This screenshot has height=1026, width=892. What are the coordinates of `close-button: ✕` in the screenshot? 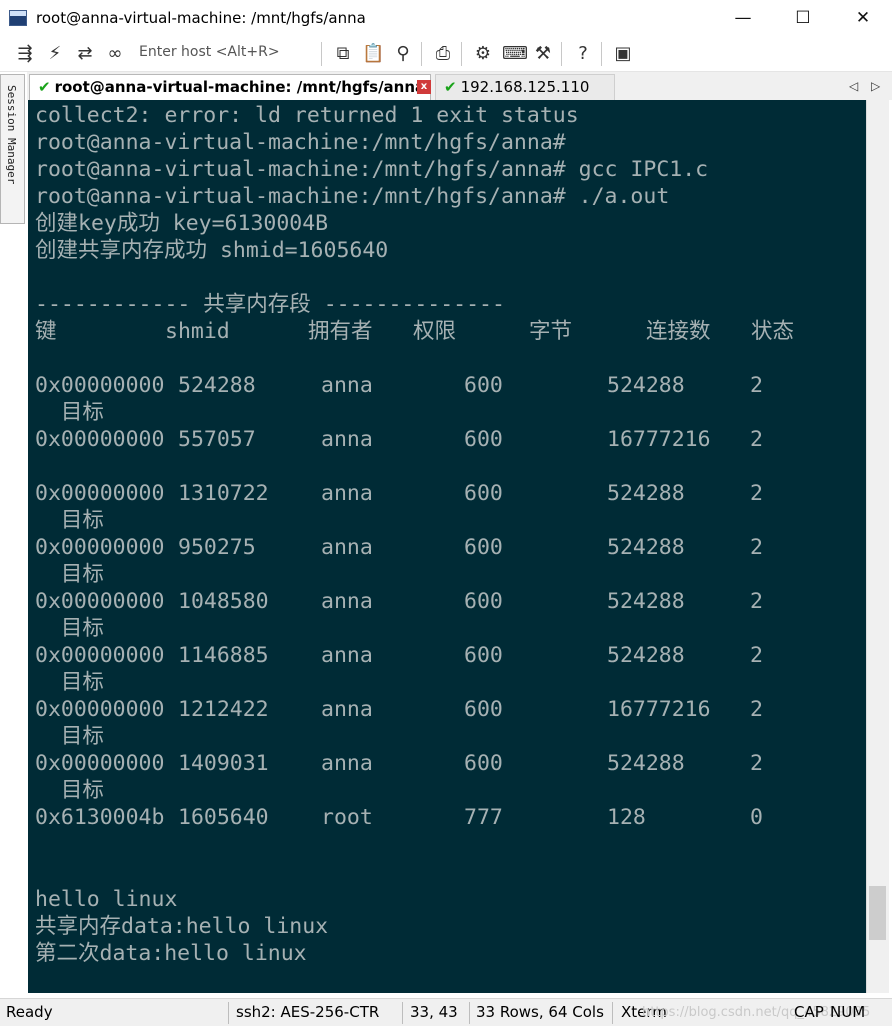 It's located at (863, 18).